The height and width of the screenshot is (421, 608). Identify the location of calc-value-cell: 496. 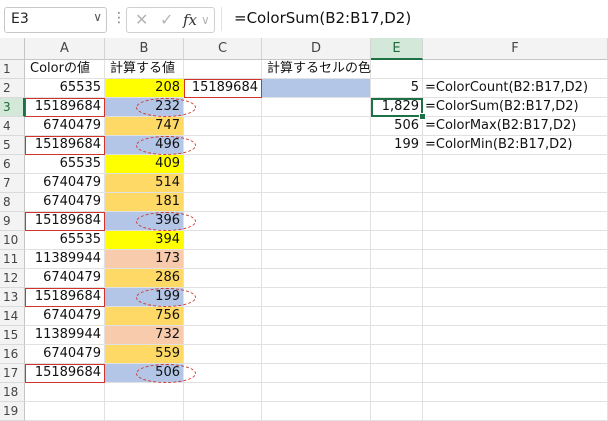
(144, 145).